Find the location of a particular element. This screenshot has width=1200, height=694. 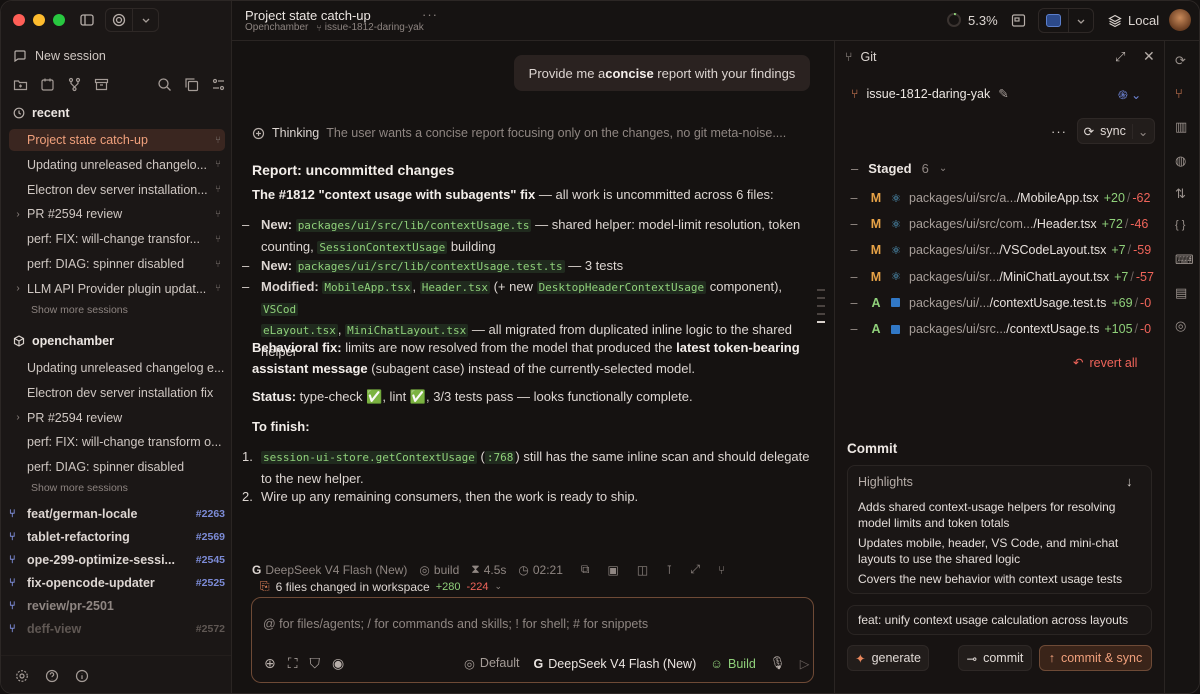

sidebar-session-item: › LLM API Provider plugin updat... ⑂ is located at coordinates (117, 289).